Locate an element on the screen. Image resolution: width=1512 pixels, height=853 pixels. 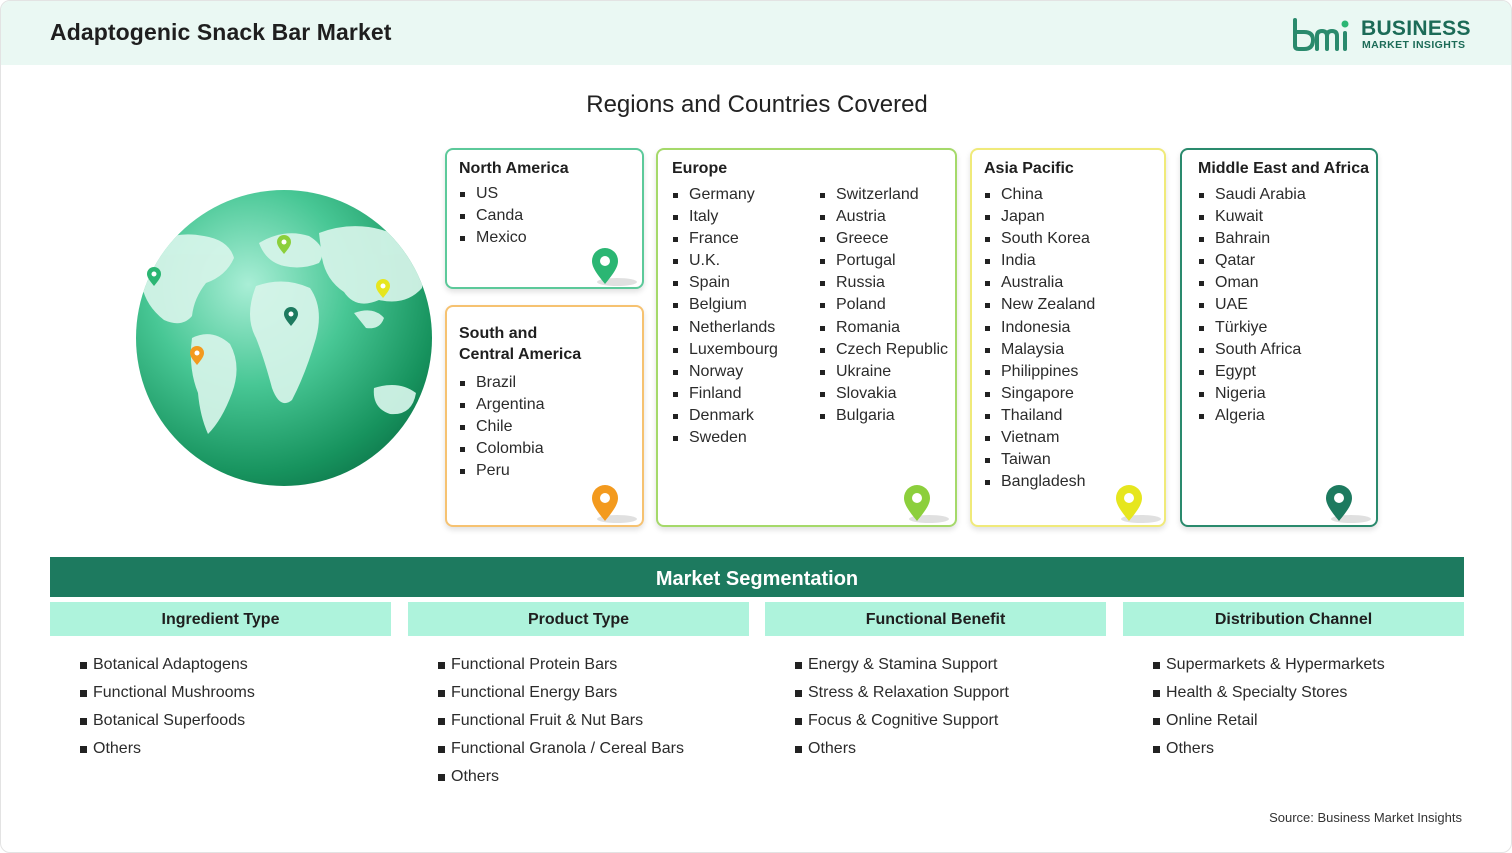
list-item: Indonesia is located at coordinates (1039, 328).